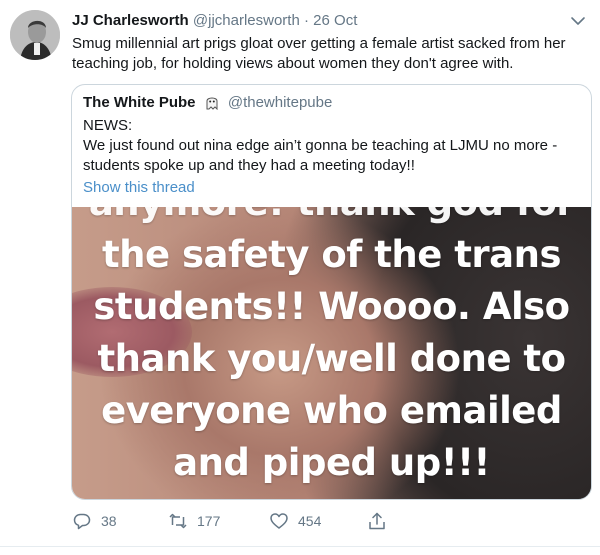 Image resolution: width=600 pixels, height=555 pixels. What do you see at coordinates (331, 218) in the screenshot?
I see `image-caption-line: anymore! thank god for` at bounding box center [331, 218].